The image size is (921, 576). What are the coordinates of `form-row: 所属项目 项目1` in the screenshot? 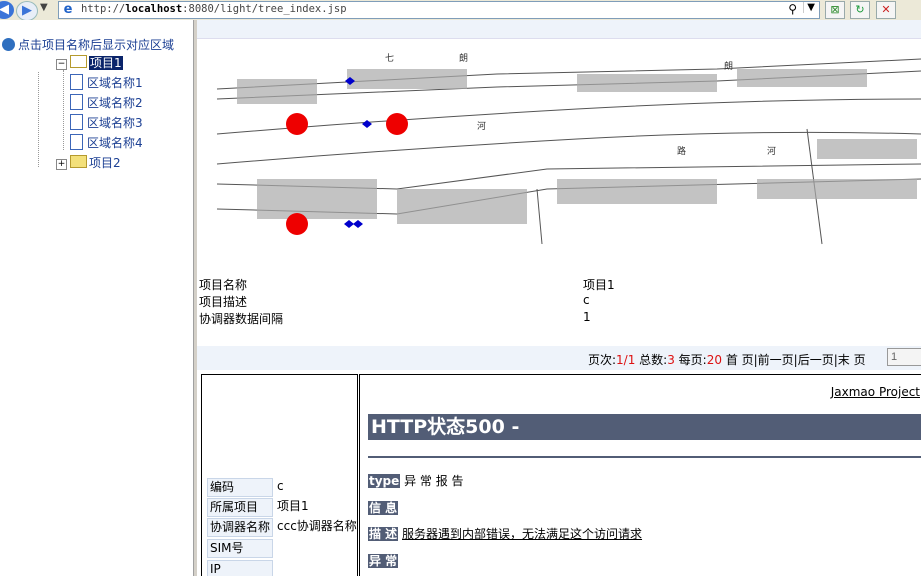 It's located at (258, 507).